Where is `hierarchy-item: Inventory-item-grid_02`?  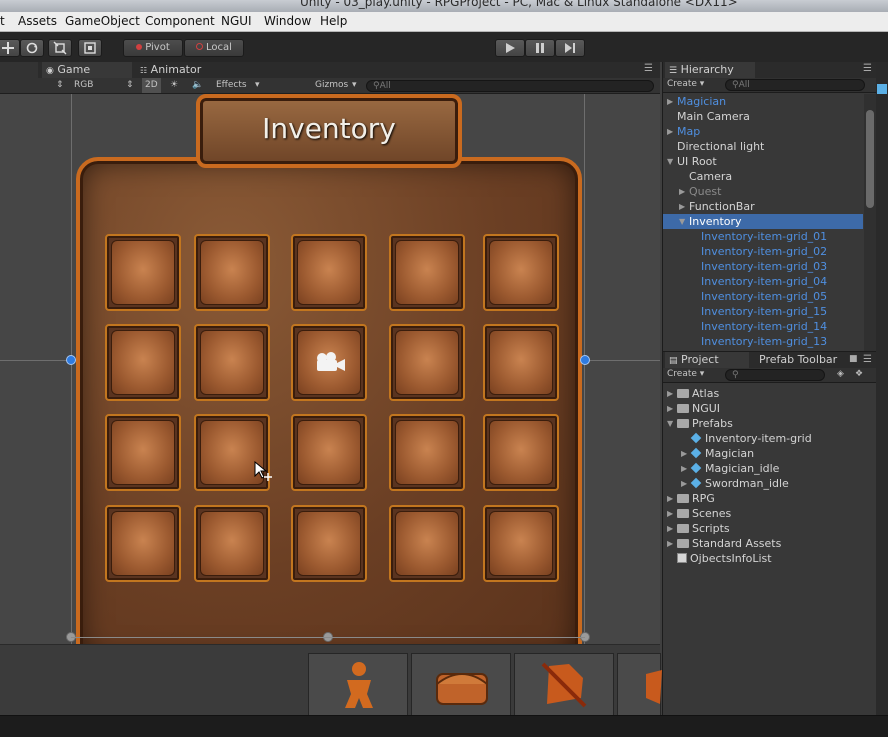 hierarchy-item: Inventory-item-grid_02 is located at coordinates (763, 251).